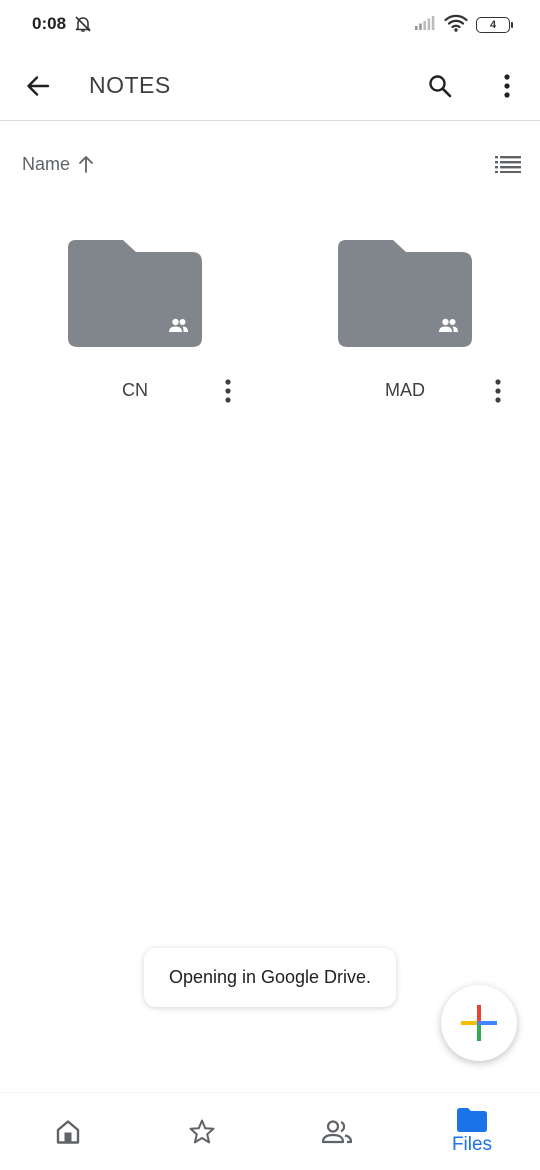 Image resolution: width=540 pixels, height=1170 pixels. Describe the element at coordinates (494, 25) in the screenshot. I see `battery-icon: 4` at that location.